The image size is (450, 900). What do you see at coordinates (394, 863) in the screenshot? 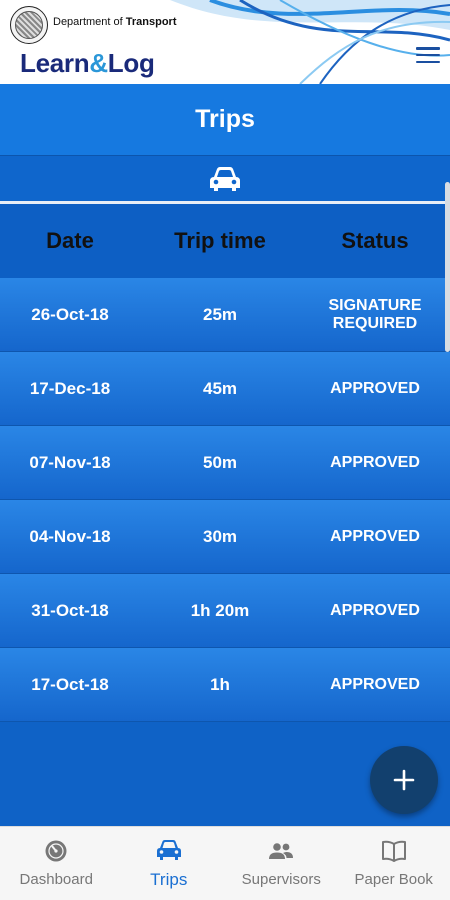
I see `nav-item-paper-book: Paper Book` at bounding box center [394, 863].